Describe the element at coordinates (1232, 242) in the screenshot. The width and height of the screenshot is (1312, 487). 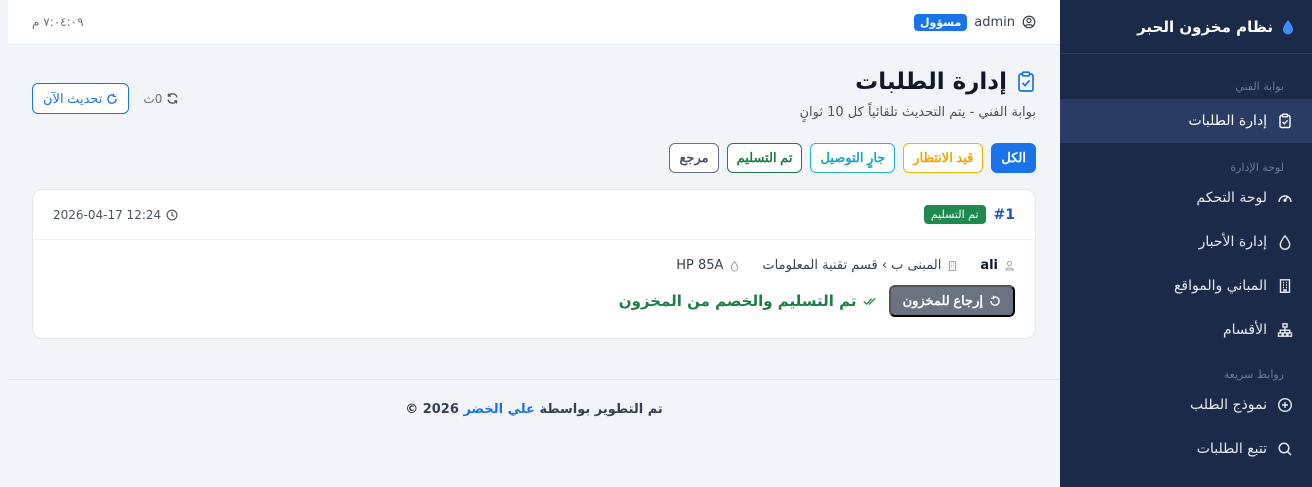
I see `sidebar-item-label: إدارة الأحبار` at that location.